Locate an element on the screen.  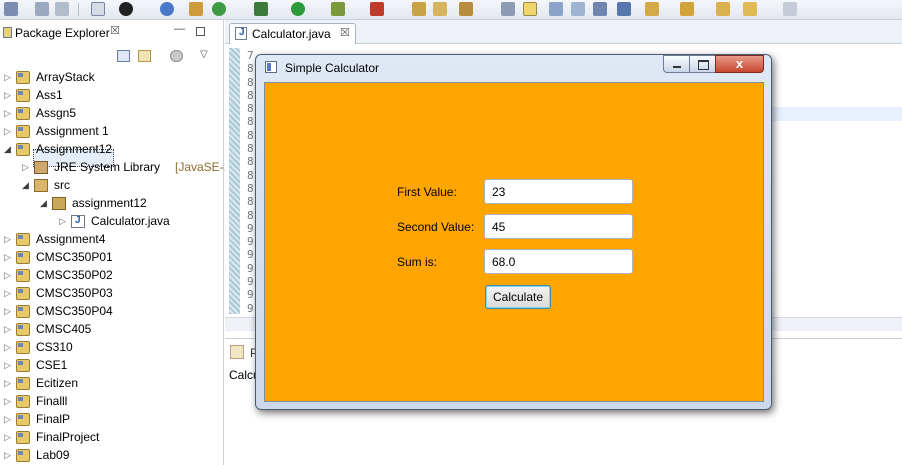
tree-item: ▷ CMSC350P03 is located at coordinates (112, 294).